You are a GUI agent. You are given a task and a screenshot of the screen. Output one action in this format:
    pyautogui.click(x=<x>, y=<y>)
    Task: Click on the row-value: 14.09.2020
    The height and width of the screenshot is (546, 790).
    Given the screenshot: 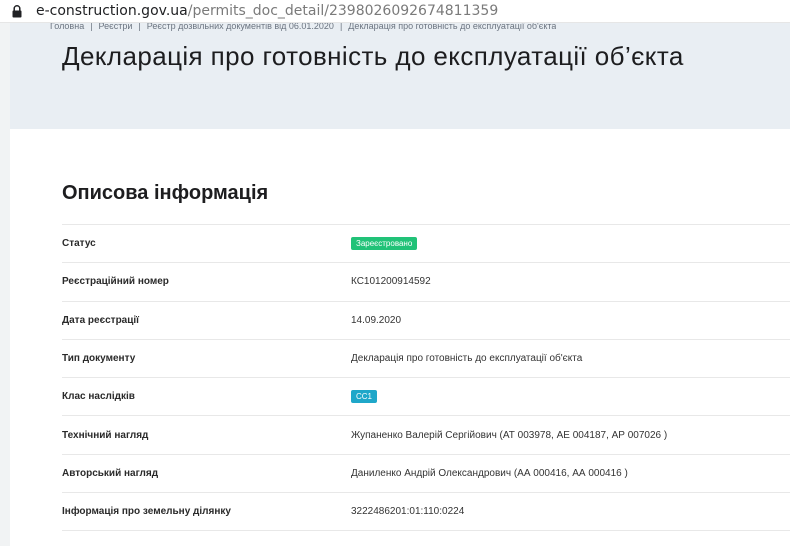 What is the action you would take?
    pyautogui.click(x=376, y=320)
    